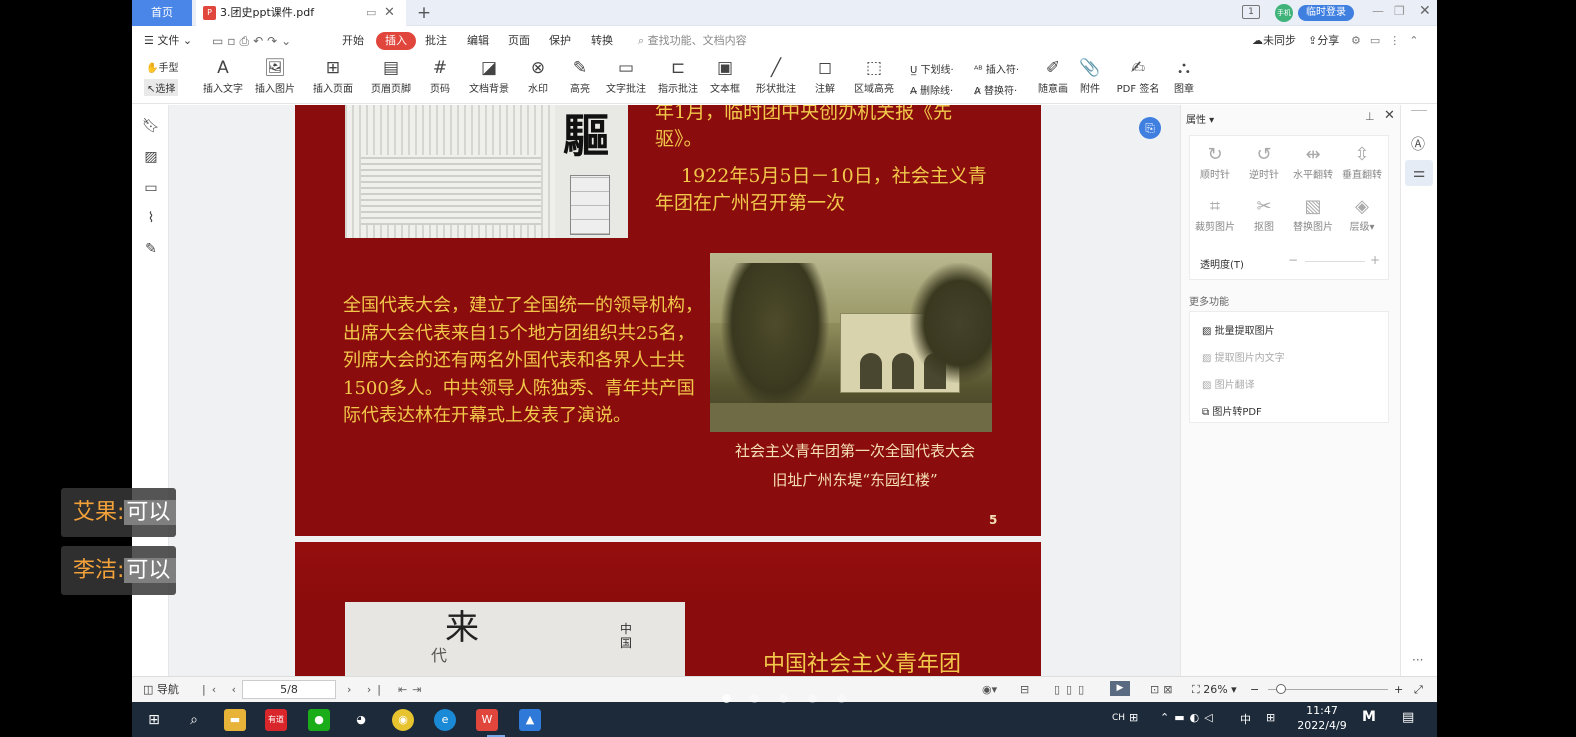 Image resolution: width=1576 pixels, height=737 pixels. What do you see at coordinates (560, 41) in the screenshot?
I see `menu-protect: 保护` at bounding box center [560, 41].